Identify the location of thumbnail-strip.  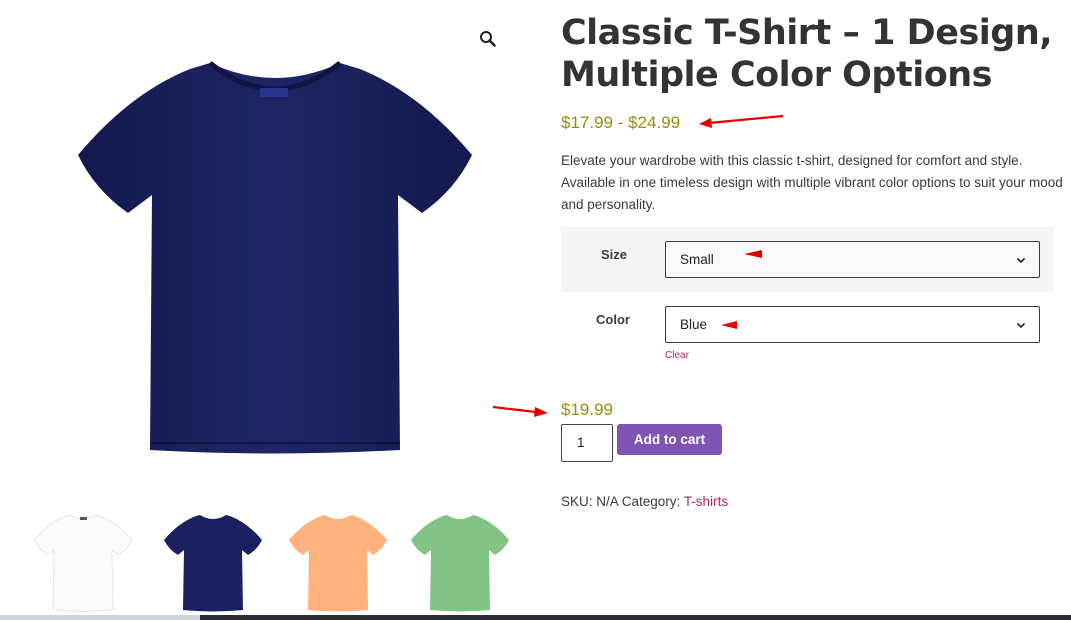
(278, 560).